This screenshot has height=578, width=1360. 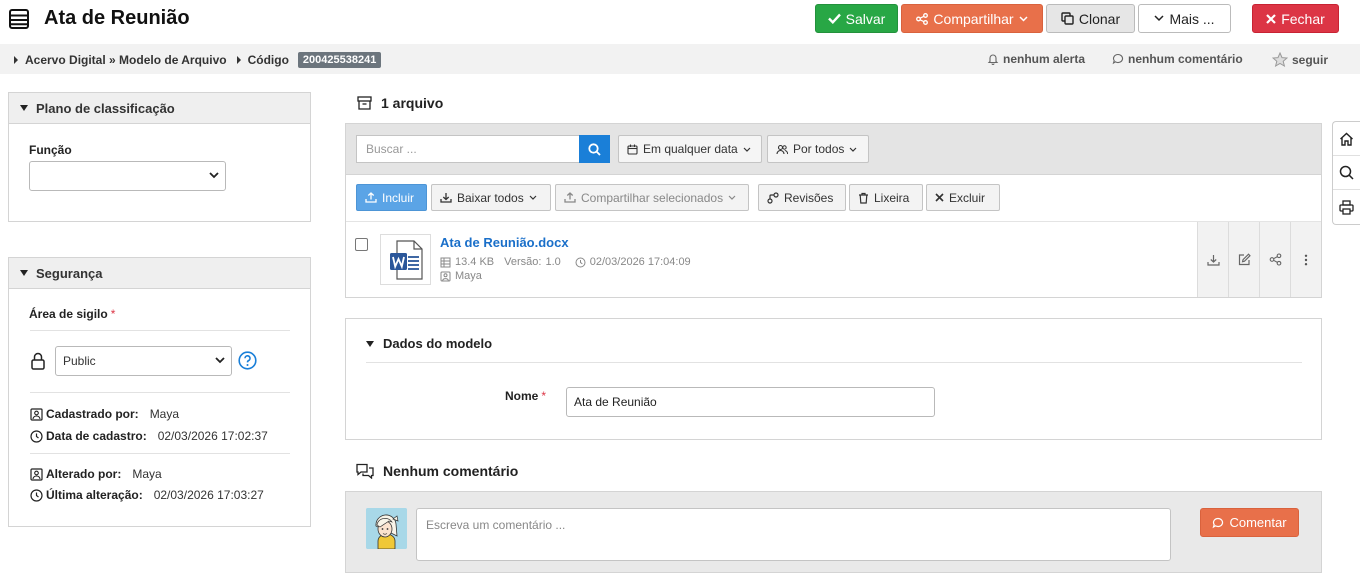 I want to click on classification-panel: Plano de classificação Função, so click(x=159, y=157).